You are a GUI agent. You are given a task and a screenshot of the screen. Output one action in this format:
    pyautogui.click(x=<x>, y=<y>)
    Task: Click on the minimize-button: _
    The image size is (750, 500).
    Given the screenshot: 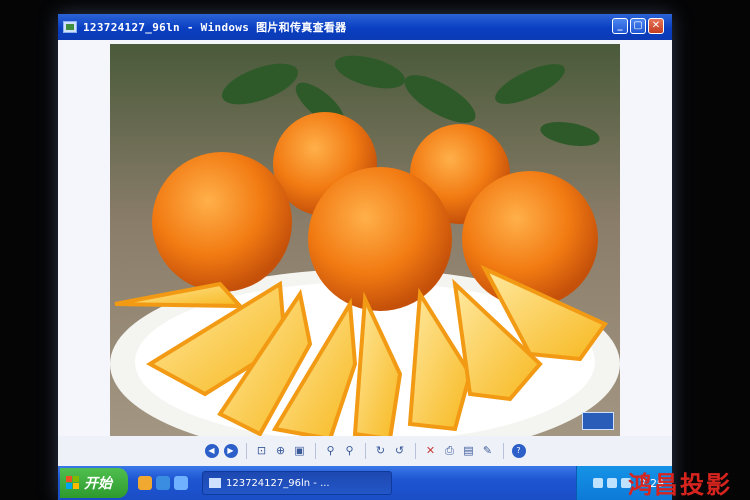 What is the action you would take?
    pyautogui.click(x=620, y=26)
    